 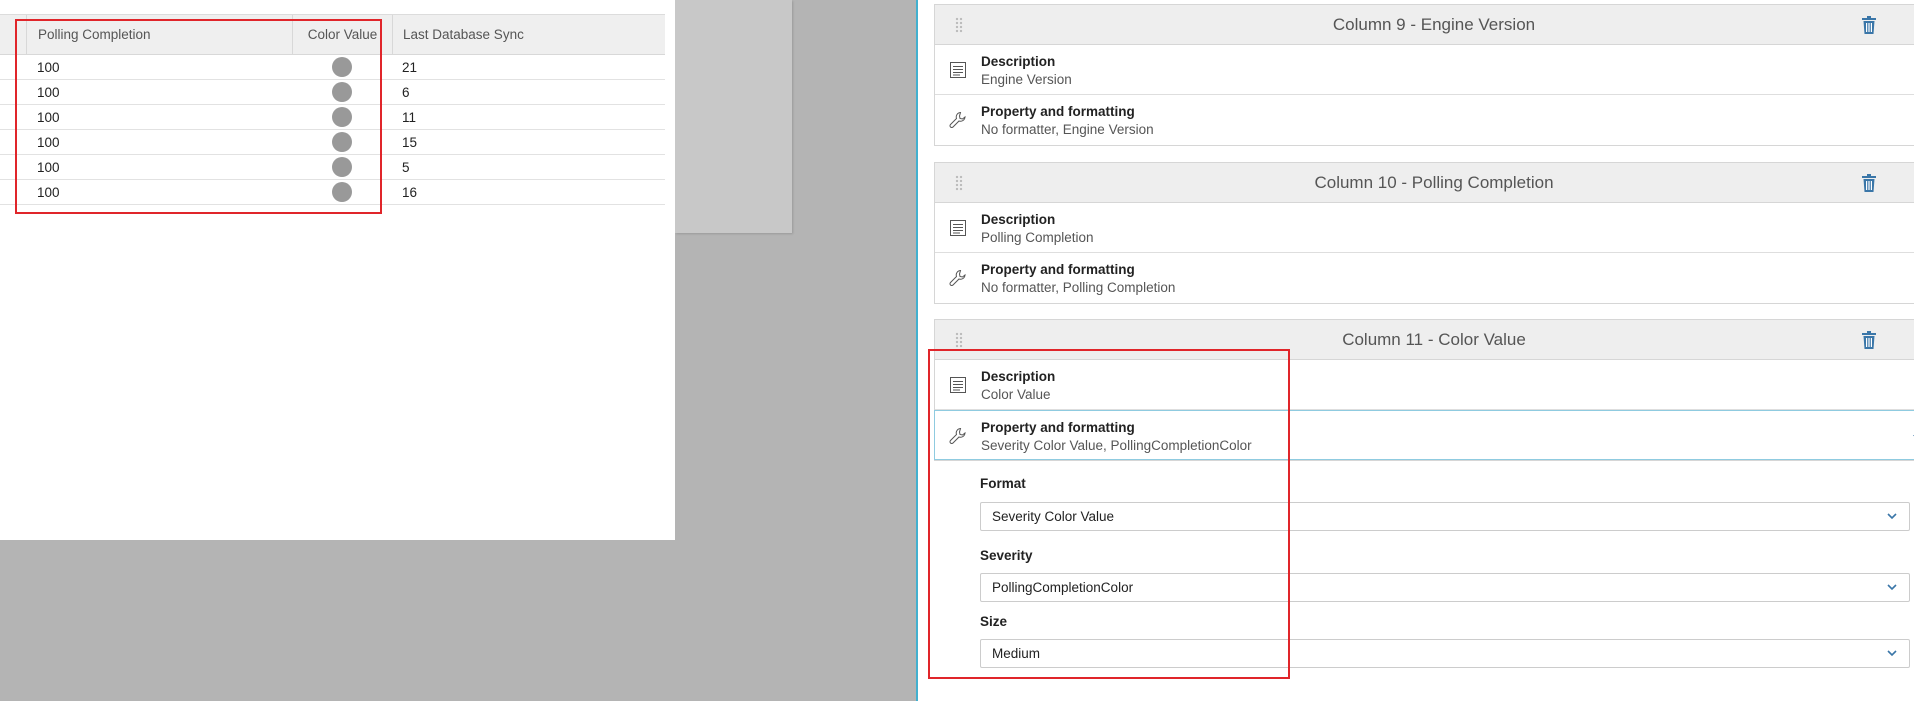 I want to click on table-row: 100 16, so click(x=332, y=192).